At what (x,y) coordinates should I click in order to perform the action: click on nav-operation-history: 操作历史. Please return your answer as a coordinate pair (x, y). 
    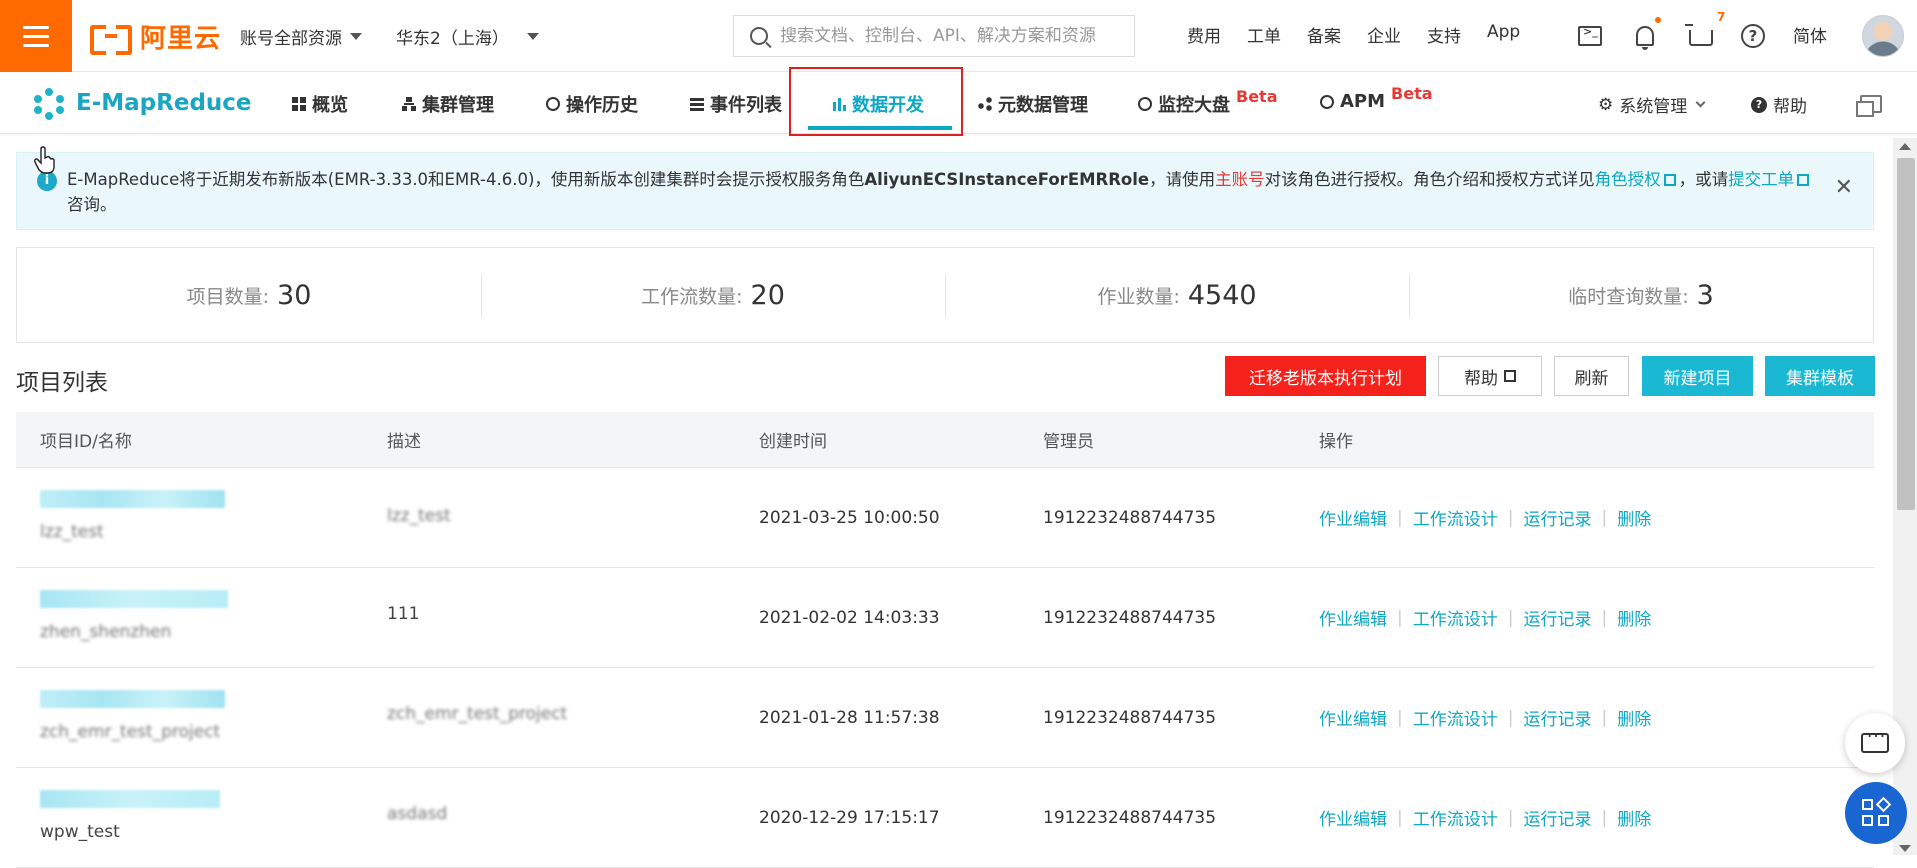
    Looking at the image, I should click on (592, 104).